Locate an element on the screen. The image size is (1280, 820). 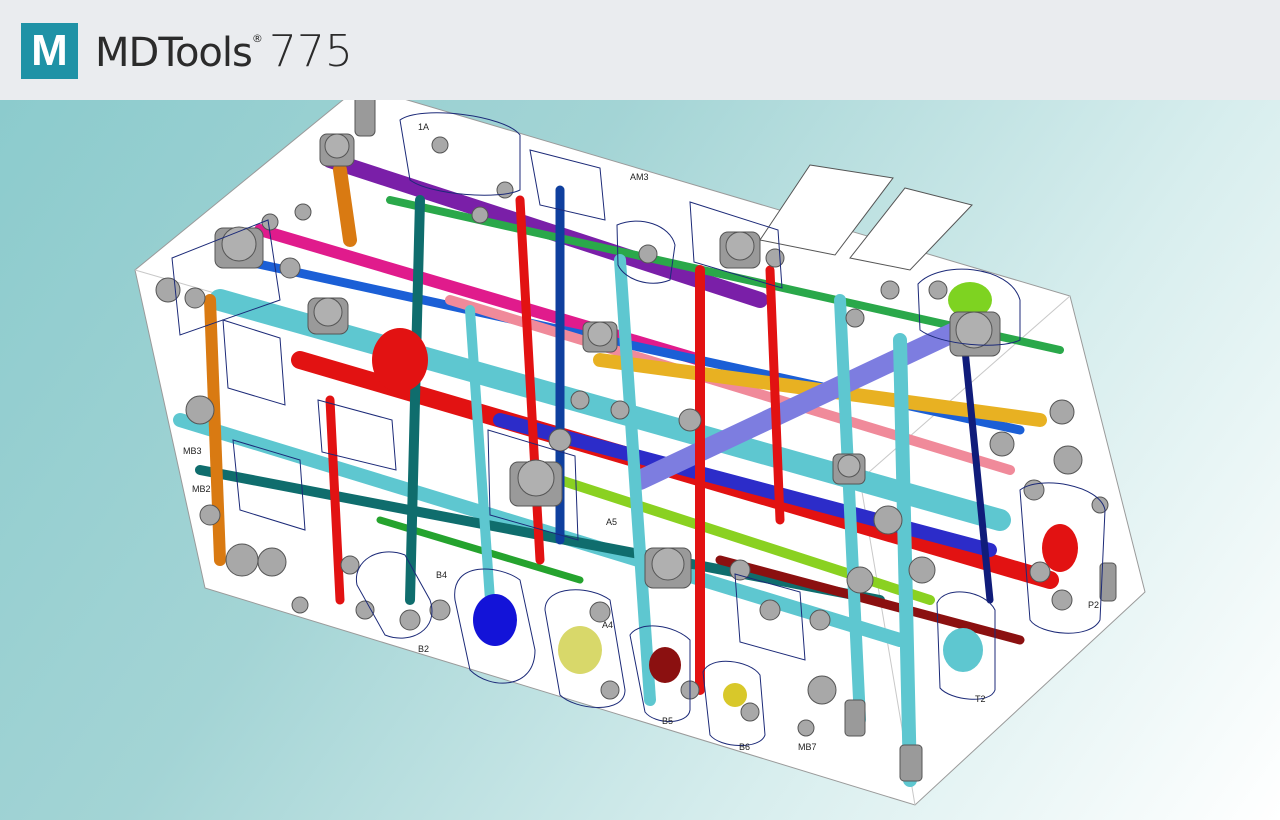
registered-mark: ® is located at coordinates (257, 38).